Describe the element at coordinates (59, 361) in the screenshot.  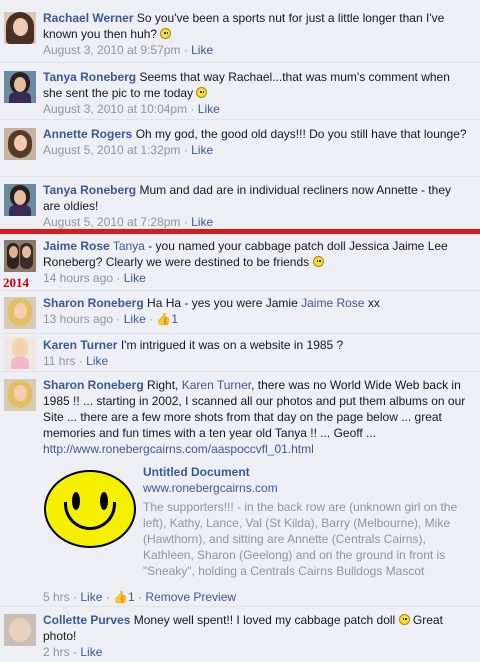
I see `comment-timestamp: 11 hrs` at that location.